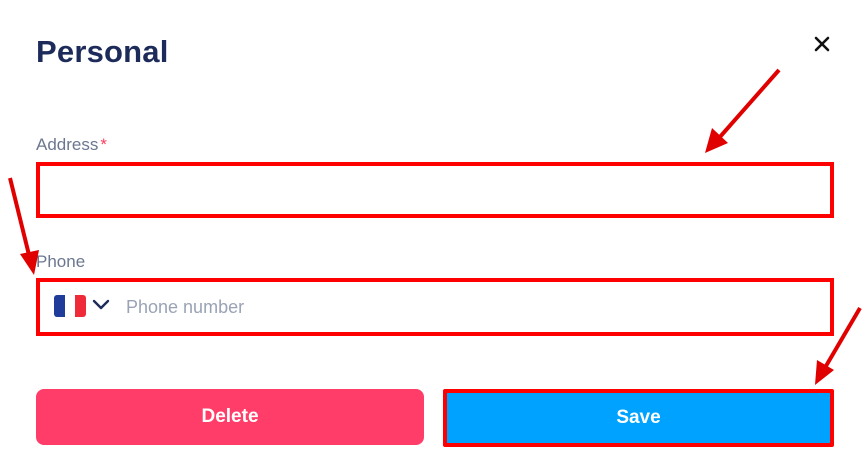  I want to click on chevron-down-icon, so click(101, 304).